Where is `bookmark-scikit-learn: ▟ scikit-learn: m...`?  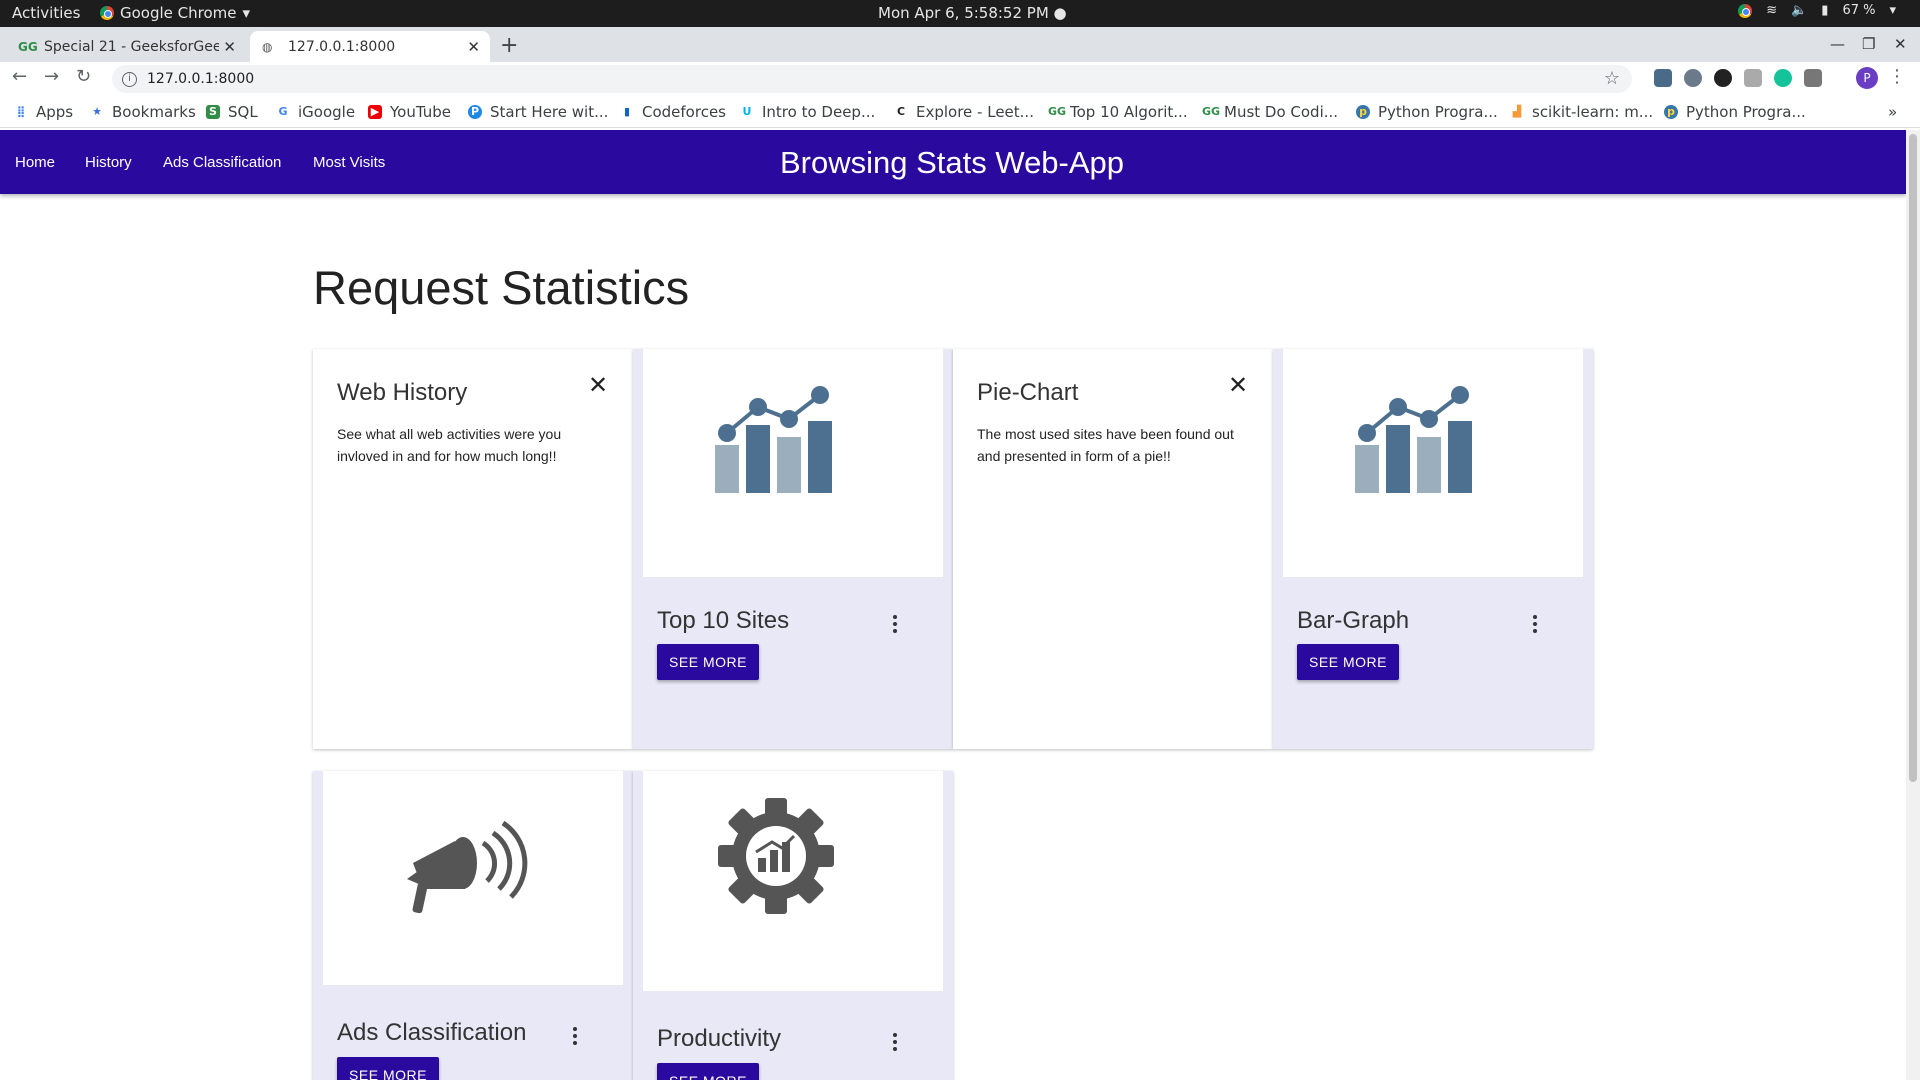 bookmark-scikit-learn: ▟ scikit-learn: m... is located at coordinates (1581, 112).